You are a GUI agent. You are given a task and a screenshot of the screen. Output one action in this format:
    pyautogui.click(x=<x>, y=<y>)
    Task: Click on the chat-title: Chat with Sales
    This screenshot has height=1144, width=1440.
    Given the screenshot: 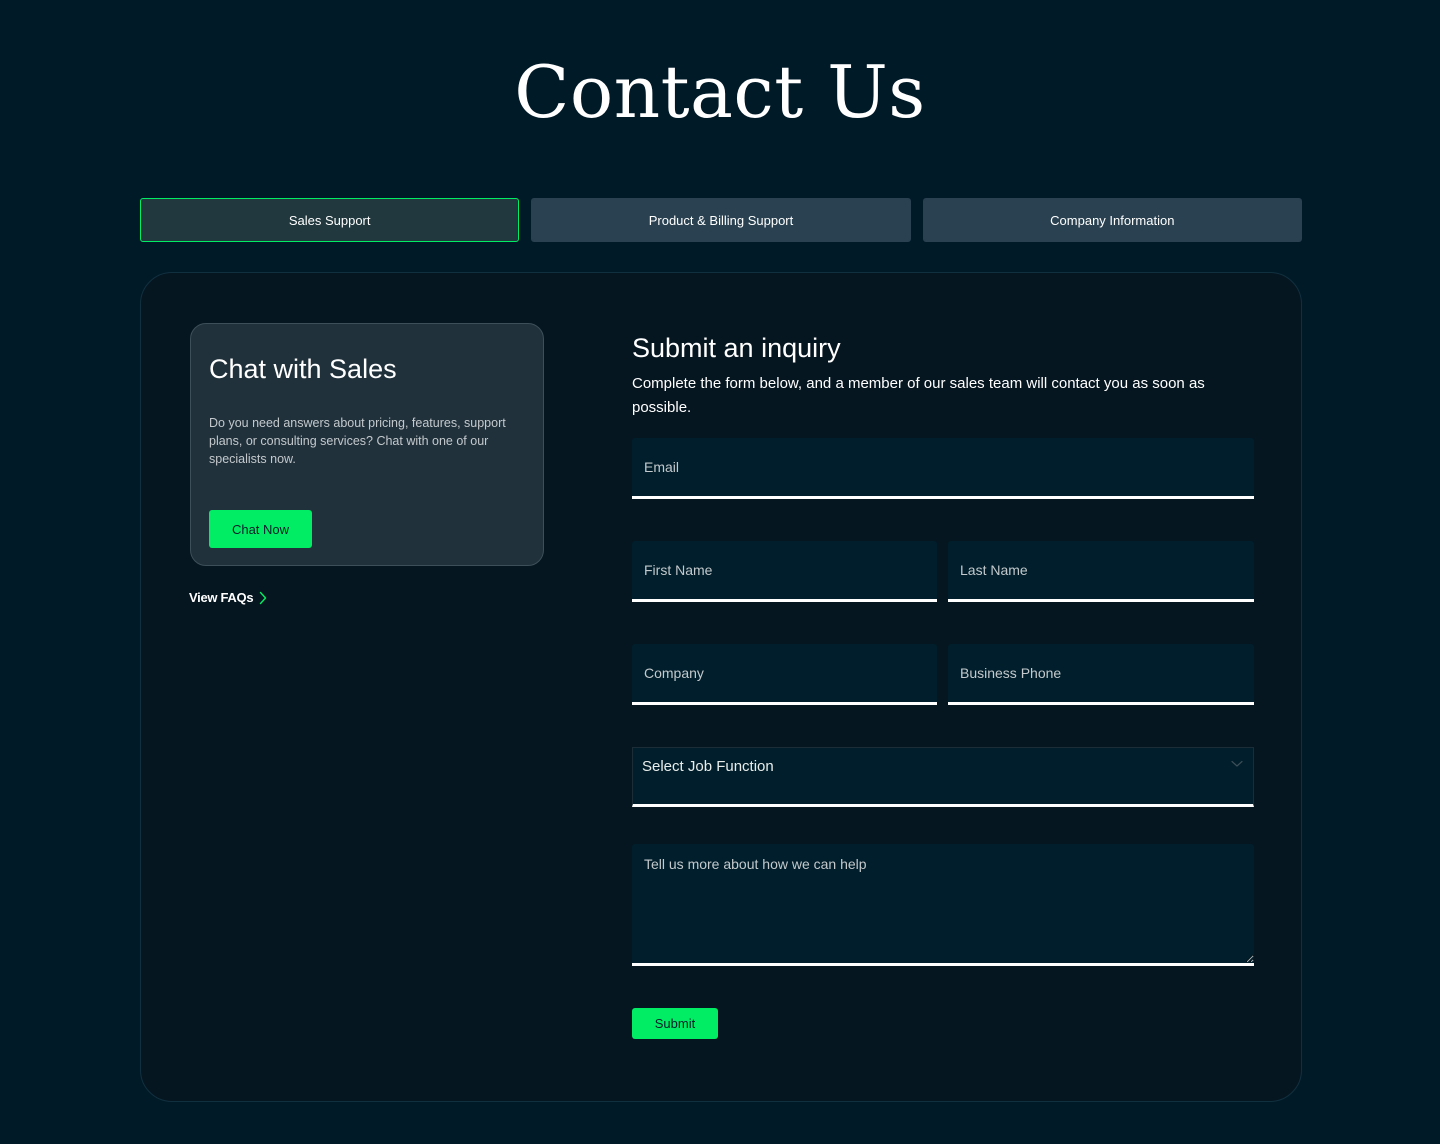 What is the action you would take?
    pyautogui.click(x=303, y=369)
    